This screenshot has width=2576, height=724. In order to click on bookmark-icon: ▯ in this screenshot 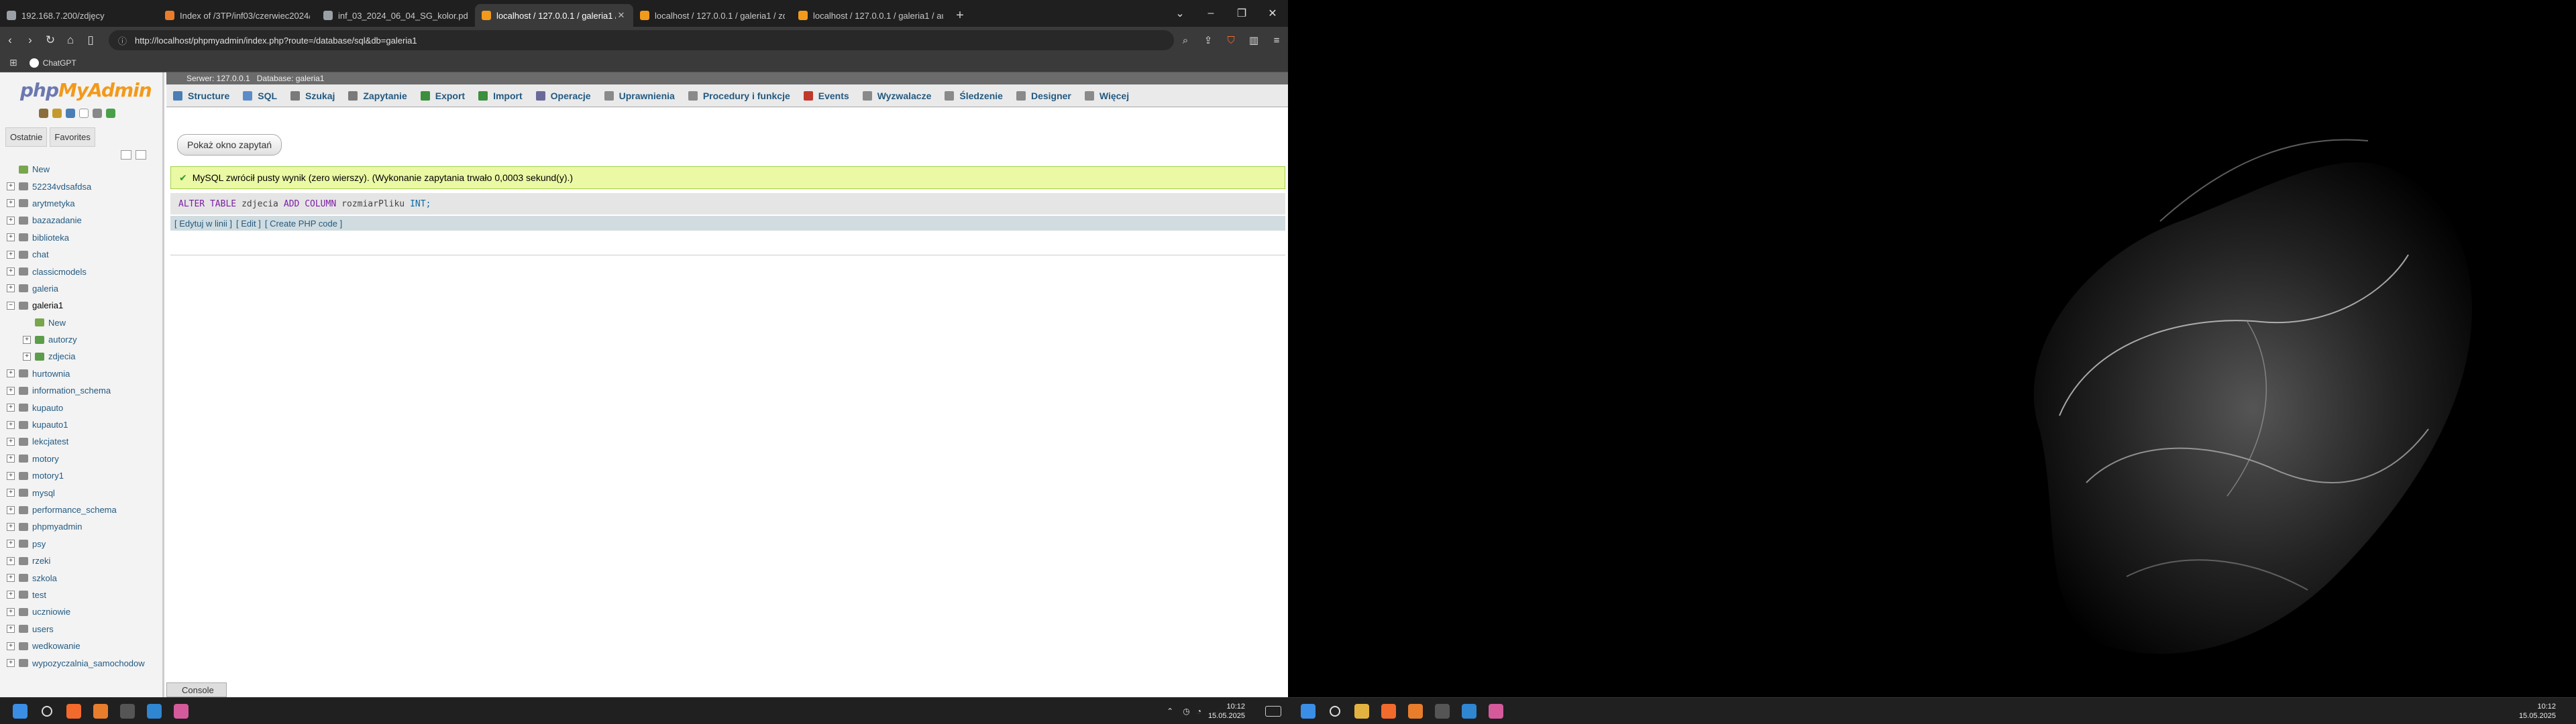, I will do `click(90, 40)`.